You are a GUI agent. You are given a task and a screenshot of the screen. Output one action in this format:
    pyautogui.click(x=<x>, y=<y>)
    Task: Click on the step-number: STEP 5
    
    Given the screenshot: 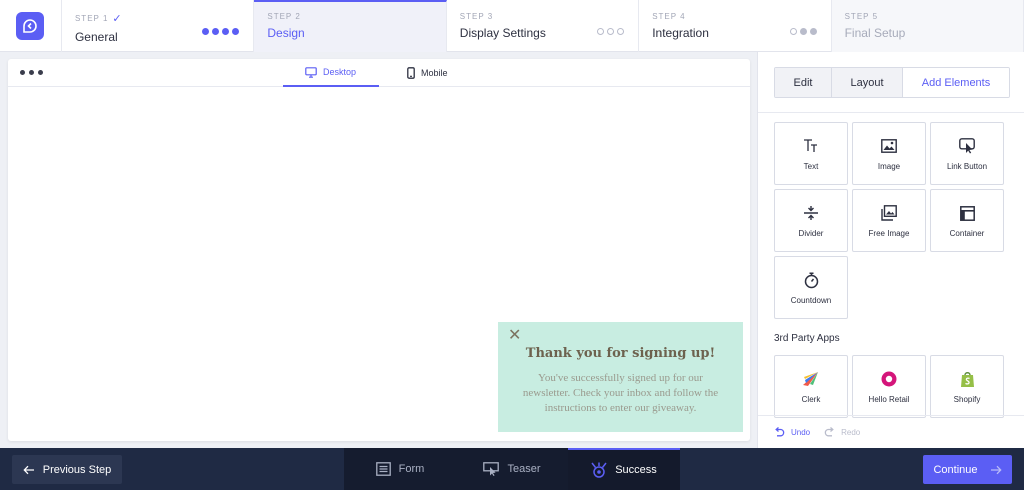 What is the action you would take?
    pyautogui.click(x=861, y=16)
    